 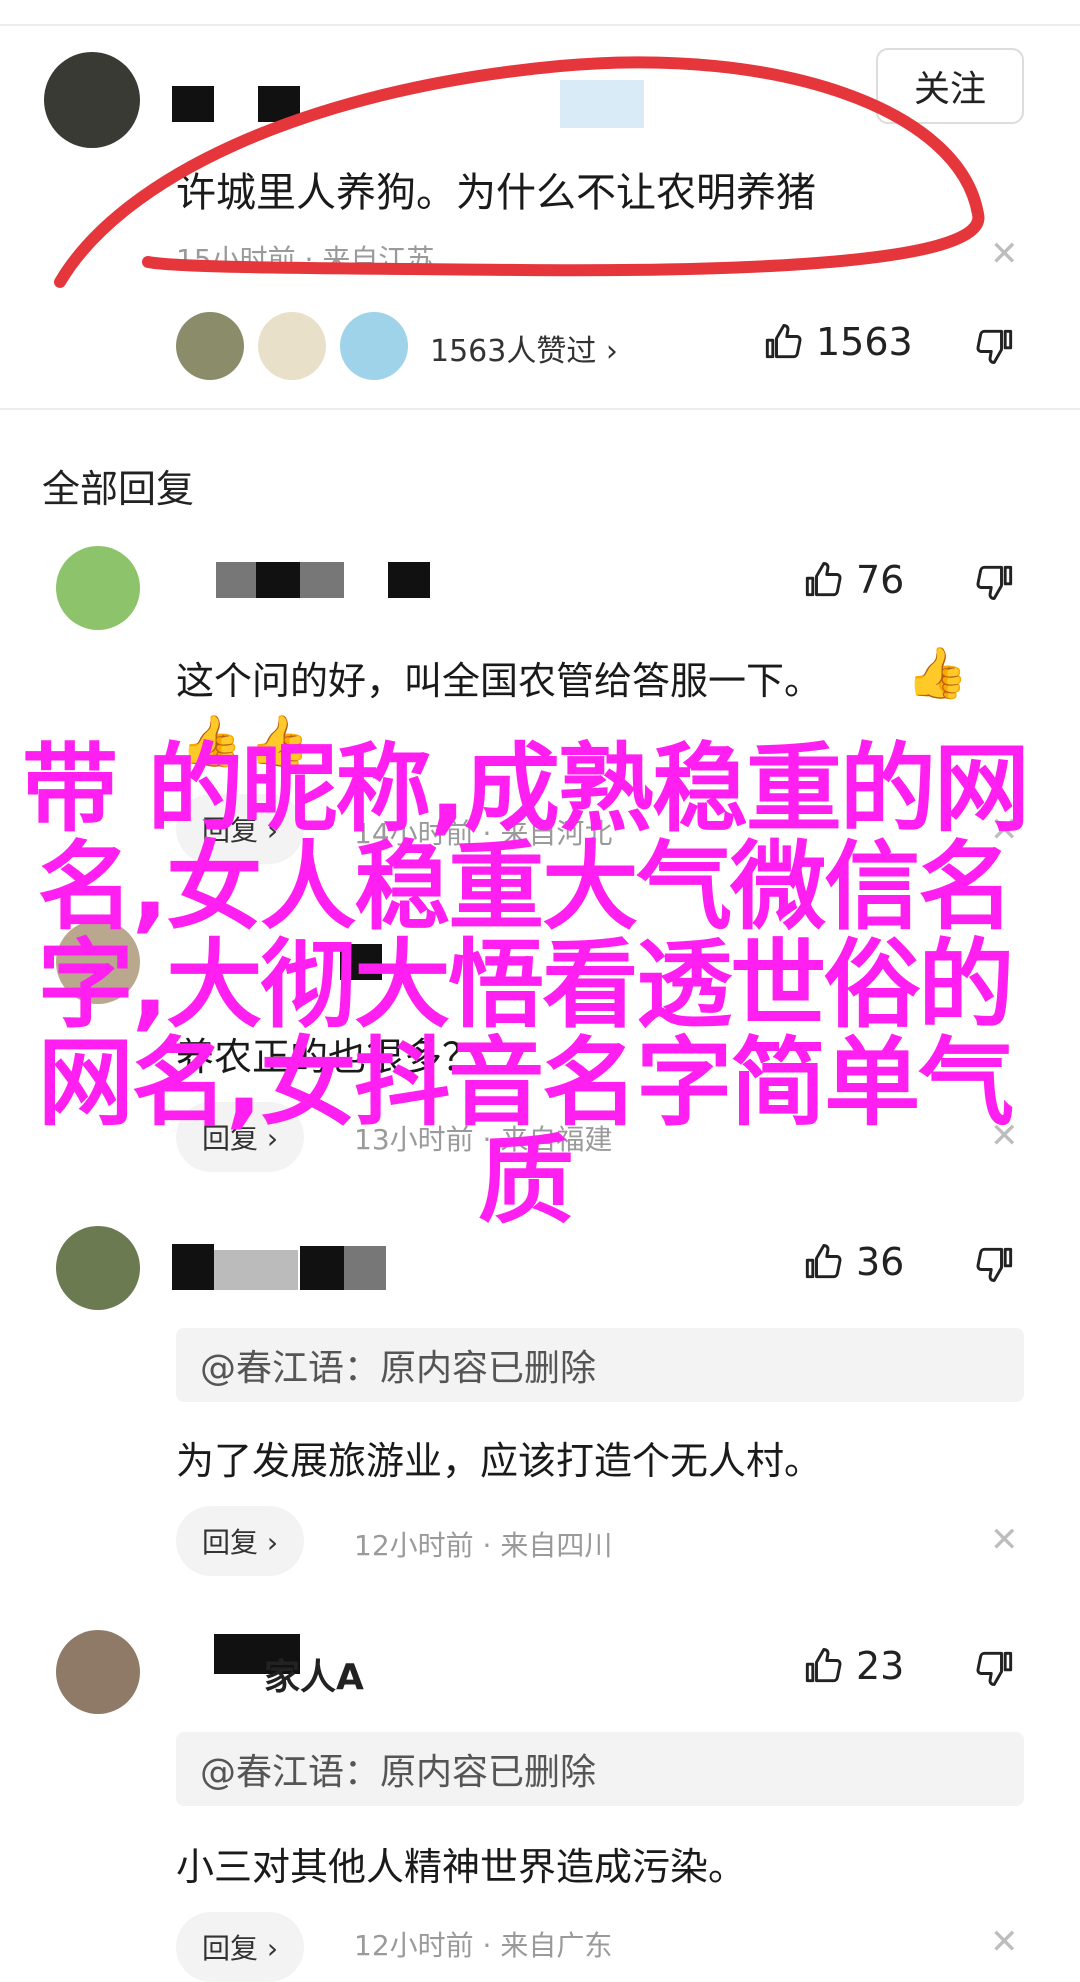 I want to click on thumbs-up-emoji-icon: 👍, so click(x=937, y=673).